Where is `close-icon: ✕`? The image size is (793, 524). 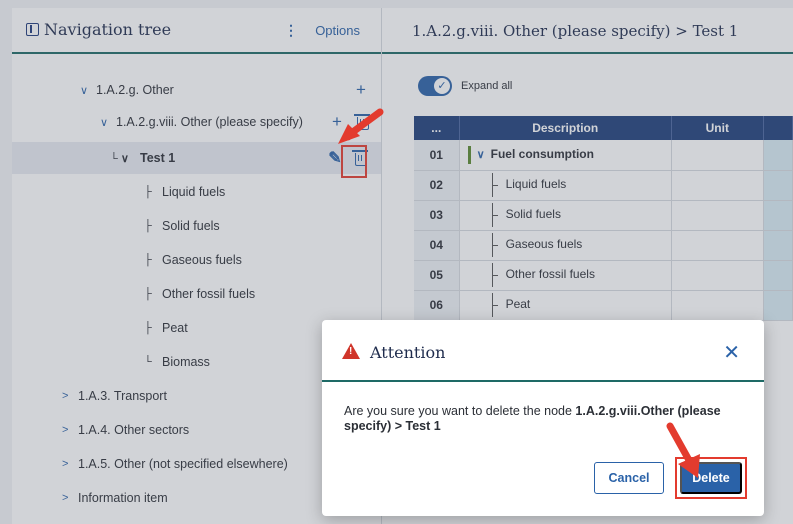 close-icon: ✕ is located at coordinates (731, 352).